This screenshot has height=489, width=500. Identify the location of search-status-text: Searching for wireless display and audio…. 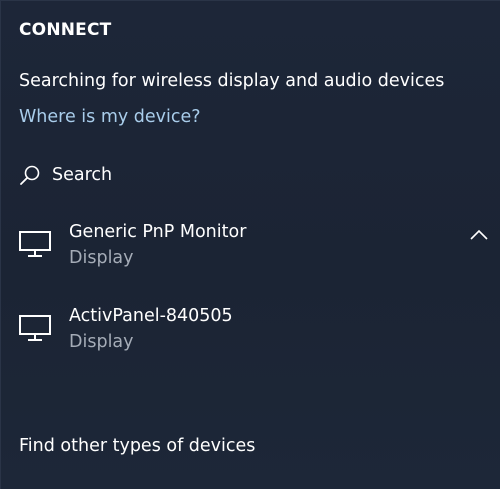
(232, 81).